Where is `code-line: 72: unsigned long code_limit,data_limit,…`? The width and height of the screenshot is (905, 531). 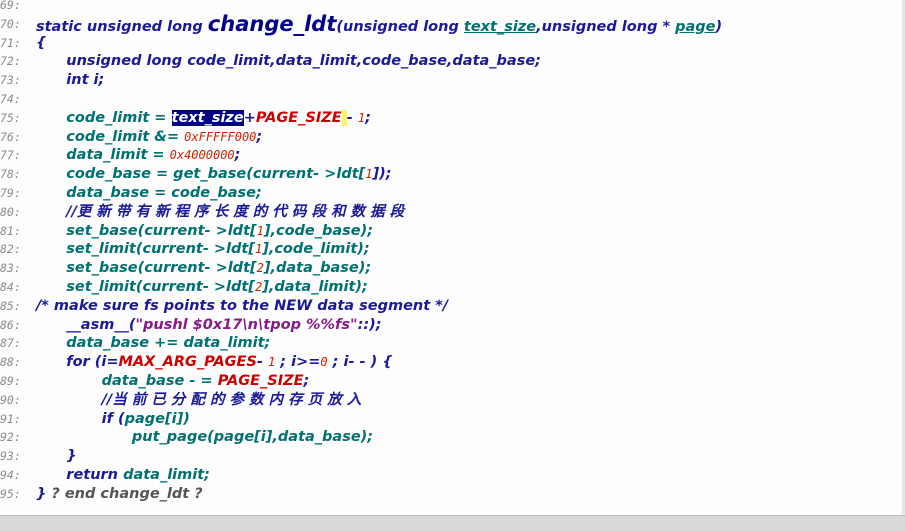 code-line: 72: unsigned long code_limit,data_limit,… is located at coordinates (452, 61).